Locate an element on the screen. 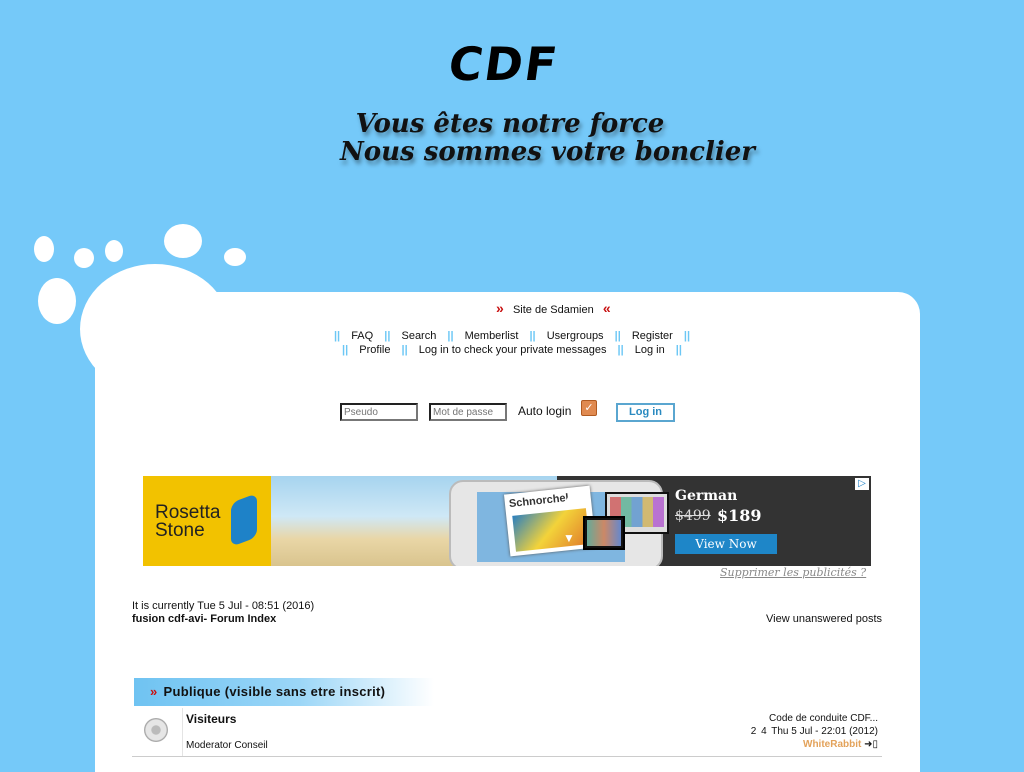 The height and width of the screenshot is (772, 1024). remove-ads-link: Supprimer les publicités ? is located at coordinates (793, 572).